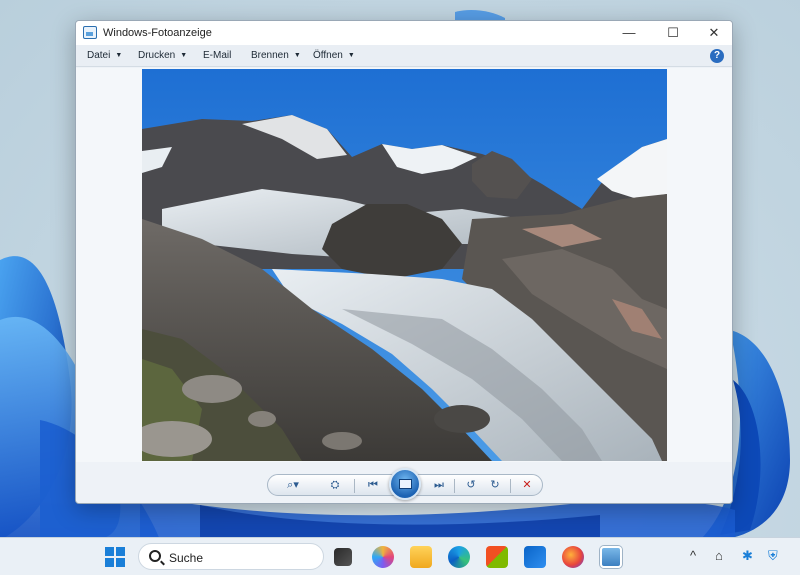 Image resolution: width=800 pixels, height=575 pixels. I want to click on delete-icon: ✕, so click(527, 485).